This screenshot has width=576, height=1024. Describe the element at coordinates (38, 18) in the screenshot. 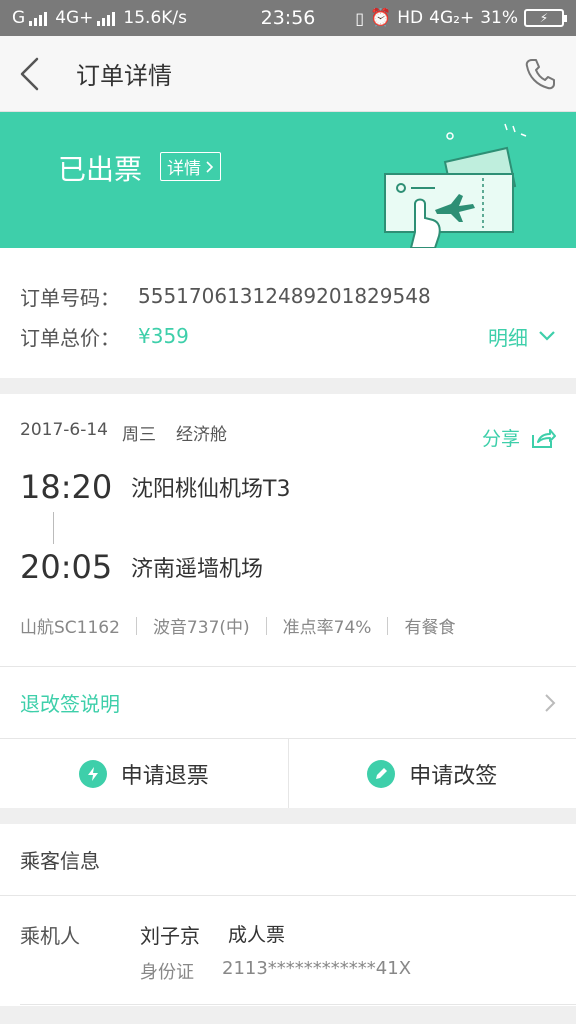

I see `signal-icon` at that location.